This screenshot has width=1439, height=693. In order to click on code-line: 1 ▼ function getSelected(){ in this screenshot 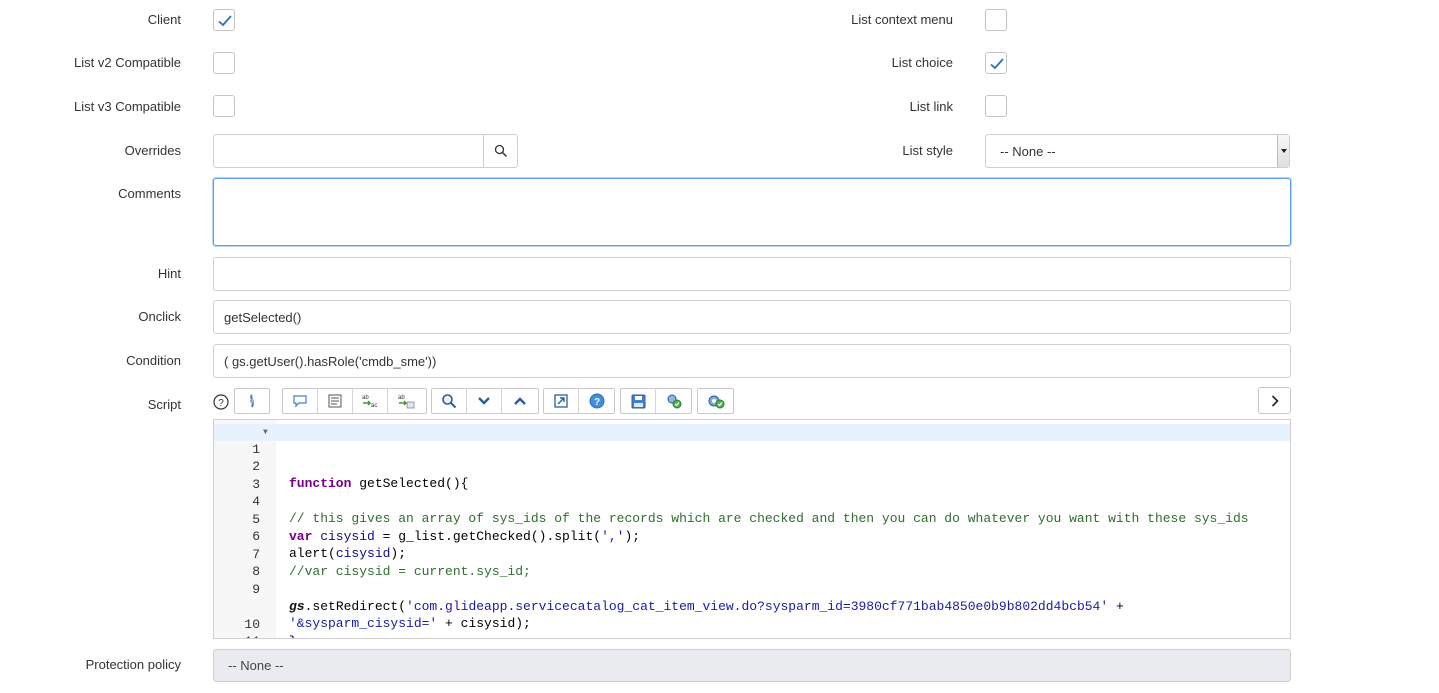, I will do `click(752, 457)`.